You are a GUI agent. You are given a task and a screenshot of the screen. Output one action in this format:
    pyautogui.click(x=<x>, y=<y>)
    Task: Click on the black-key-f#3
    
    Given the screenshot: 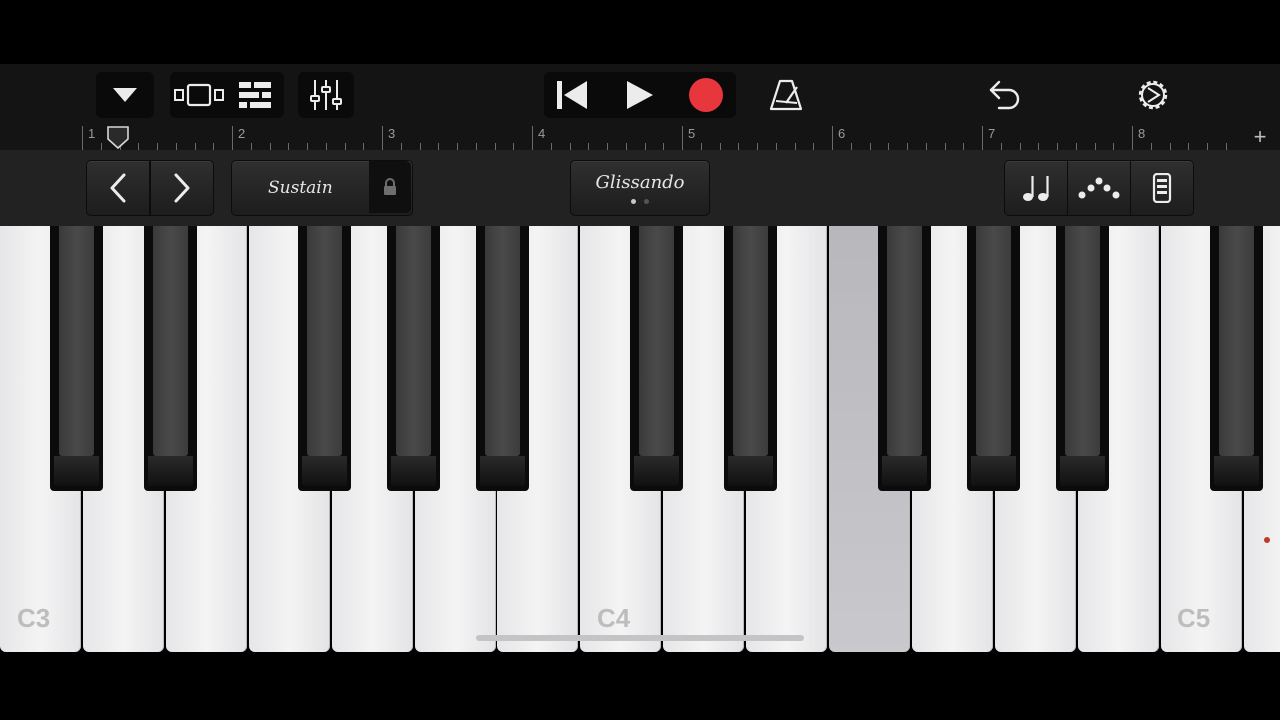 What is the action you would take?
    pyautogui.click(x=324, y=358)
    